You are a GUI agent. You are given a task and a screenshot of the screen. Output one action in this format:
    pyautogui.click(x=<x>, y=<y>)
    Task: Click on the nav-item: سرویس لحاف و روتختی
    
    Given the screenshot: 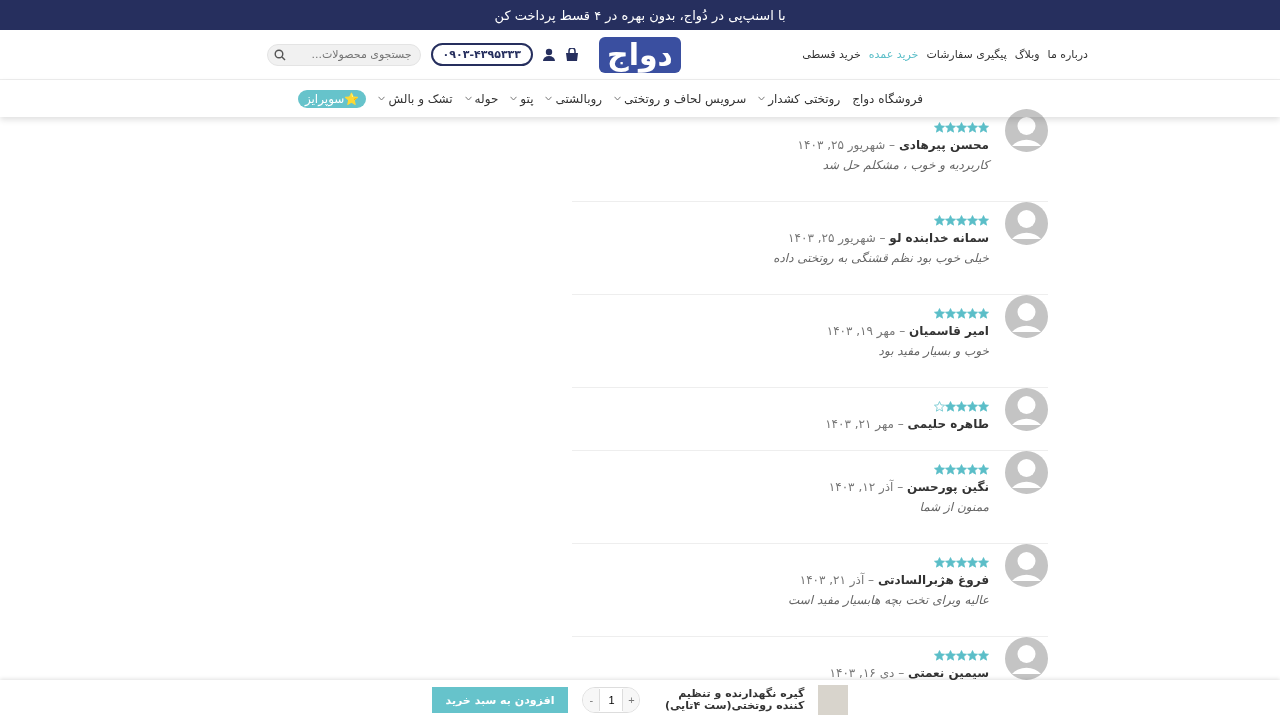 What is the action you would take?
    pyautogui.click(x=680, y=98)
    